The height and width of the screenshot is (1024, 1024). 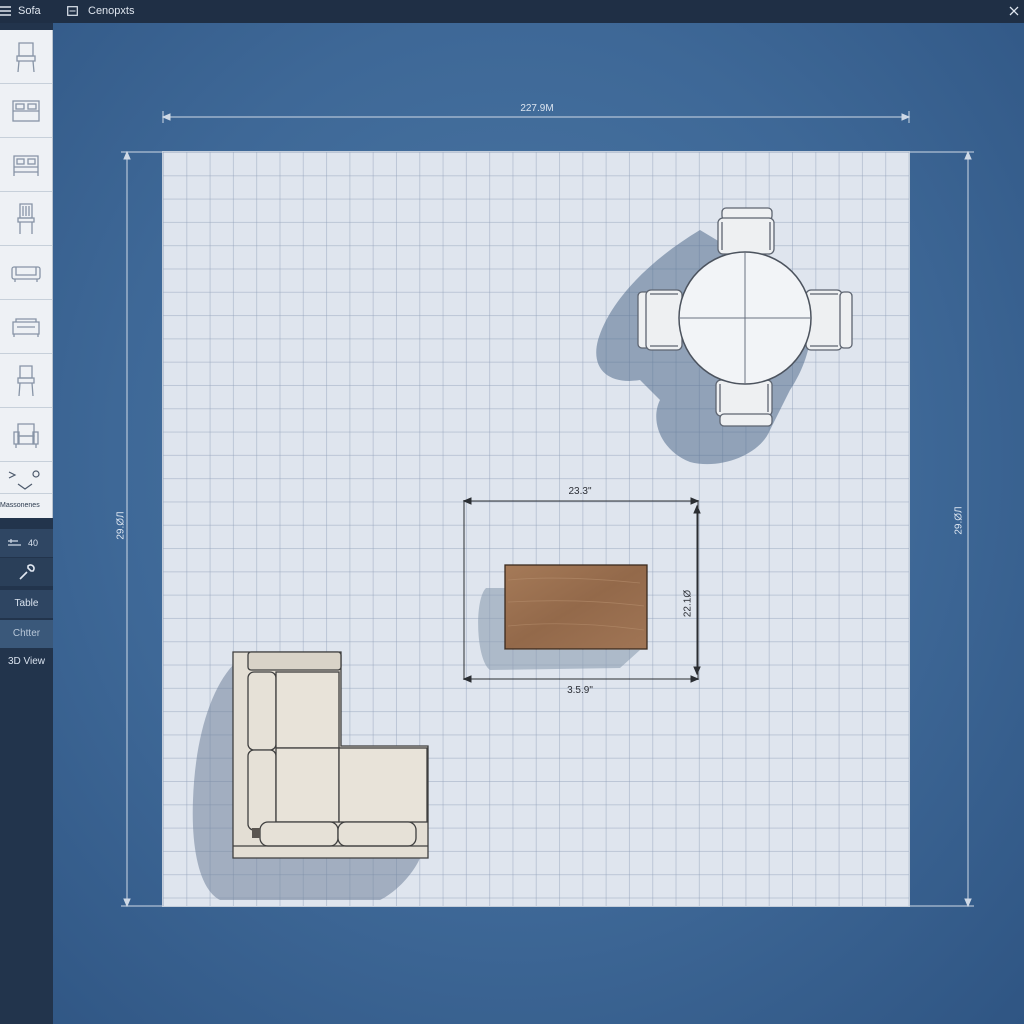 I want to click on round-dining-table, so click(x=745, y=318).